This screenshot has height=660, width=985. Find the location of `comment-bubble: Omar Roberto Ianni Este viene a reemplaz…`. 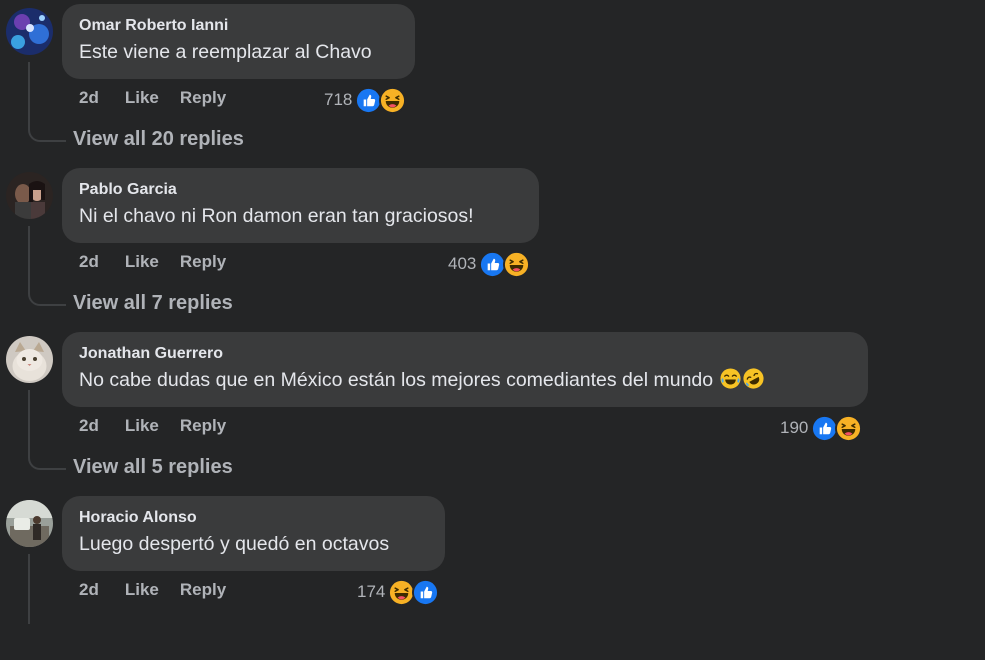

comment-bubble: Omar Roberto Ianni Este viene a reemplaz… is located at coordinates (238, 41).